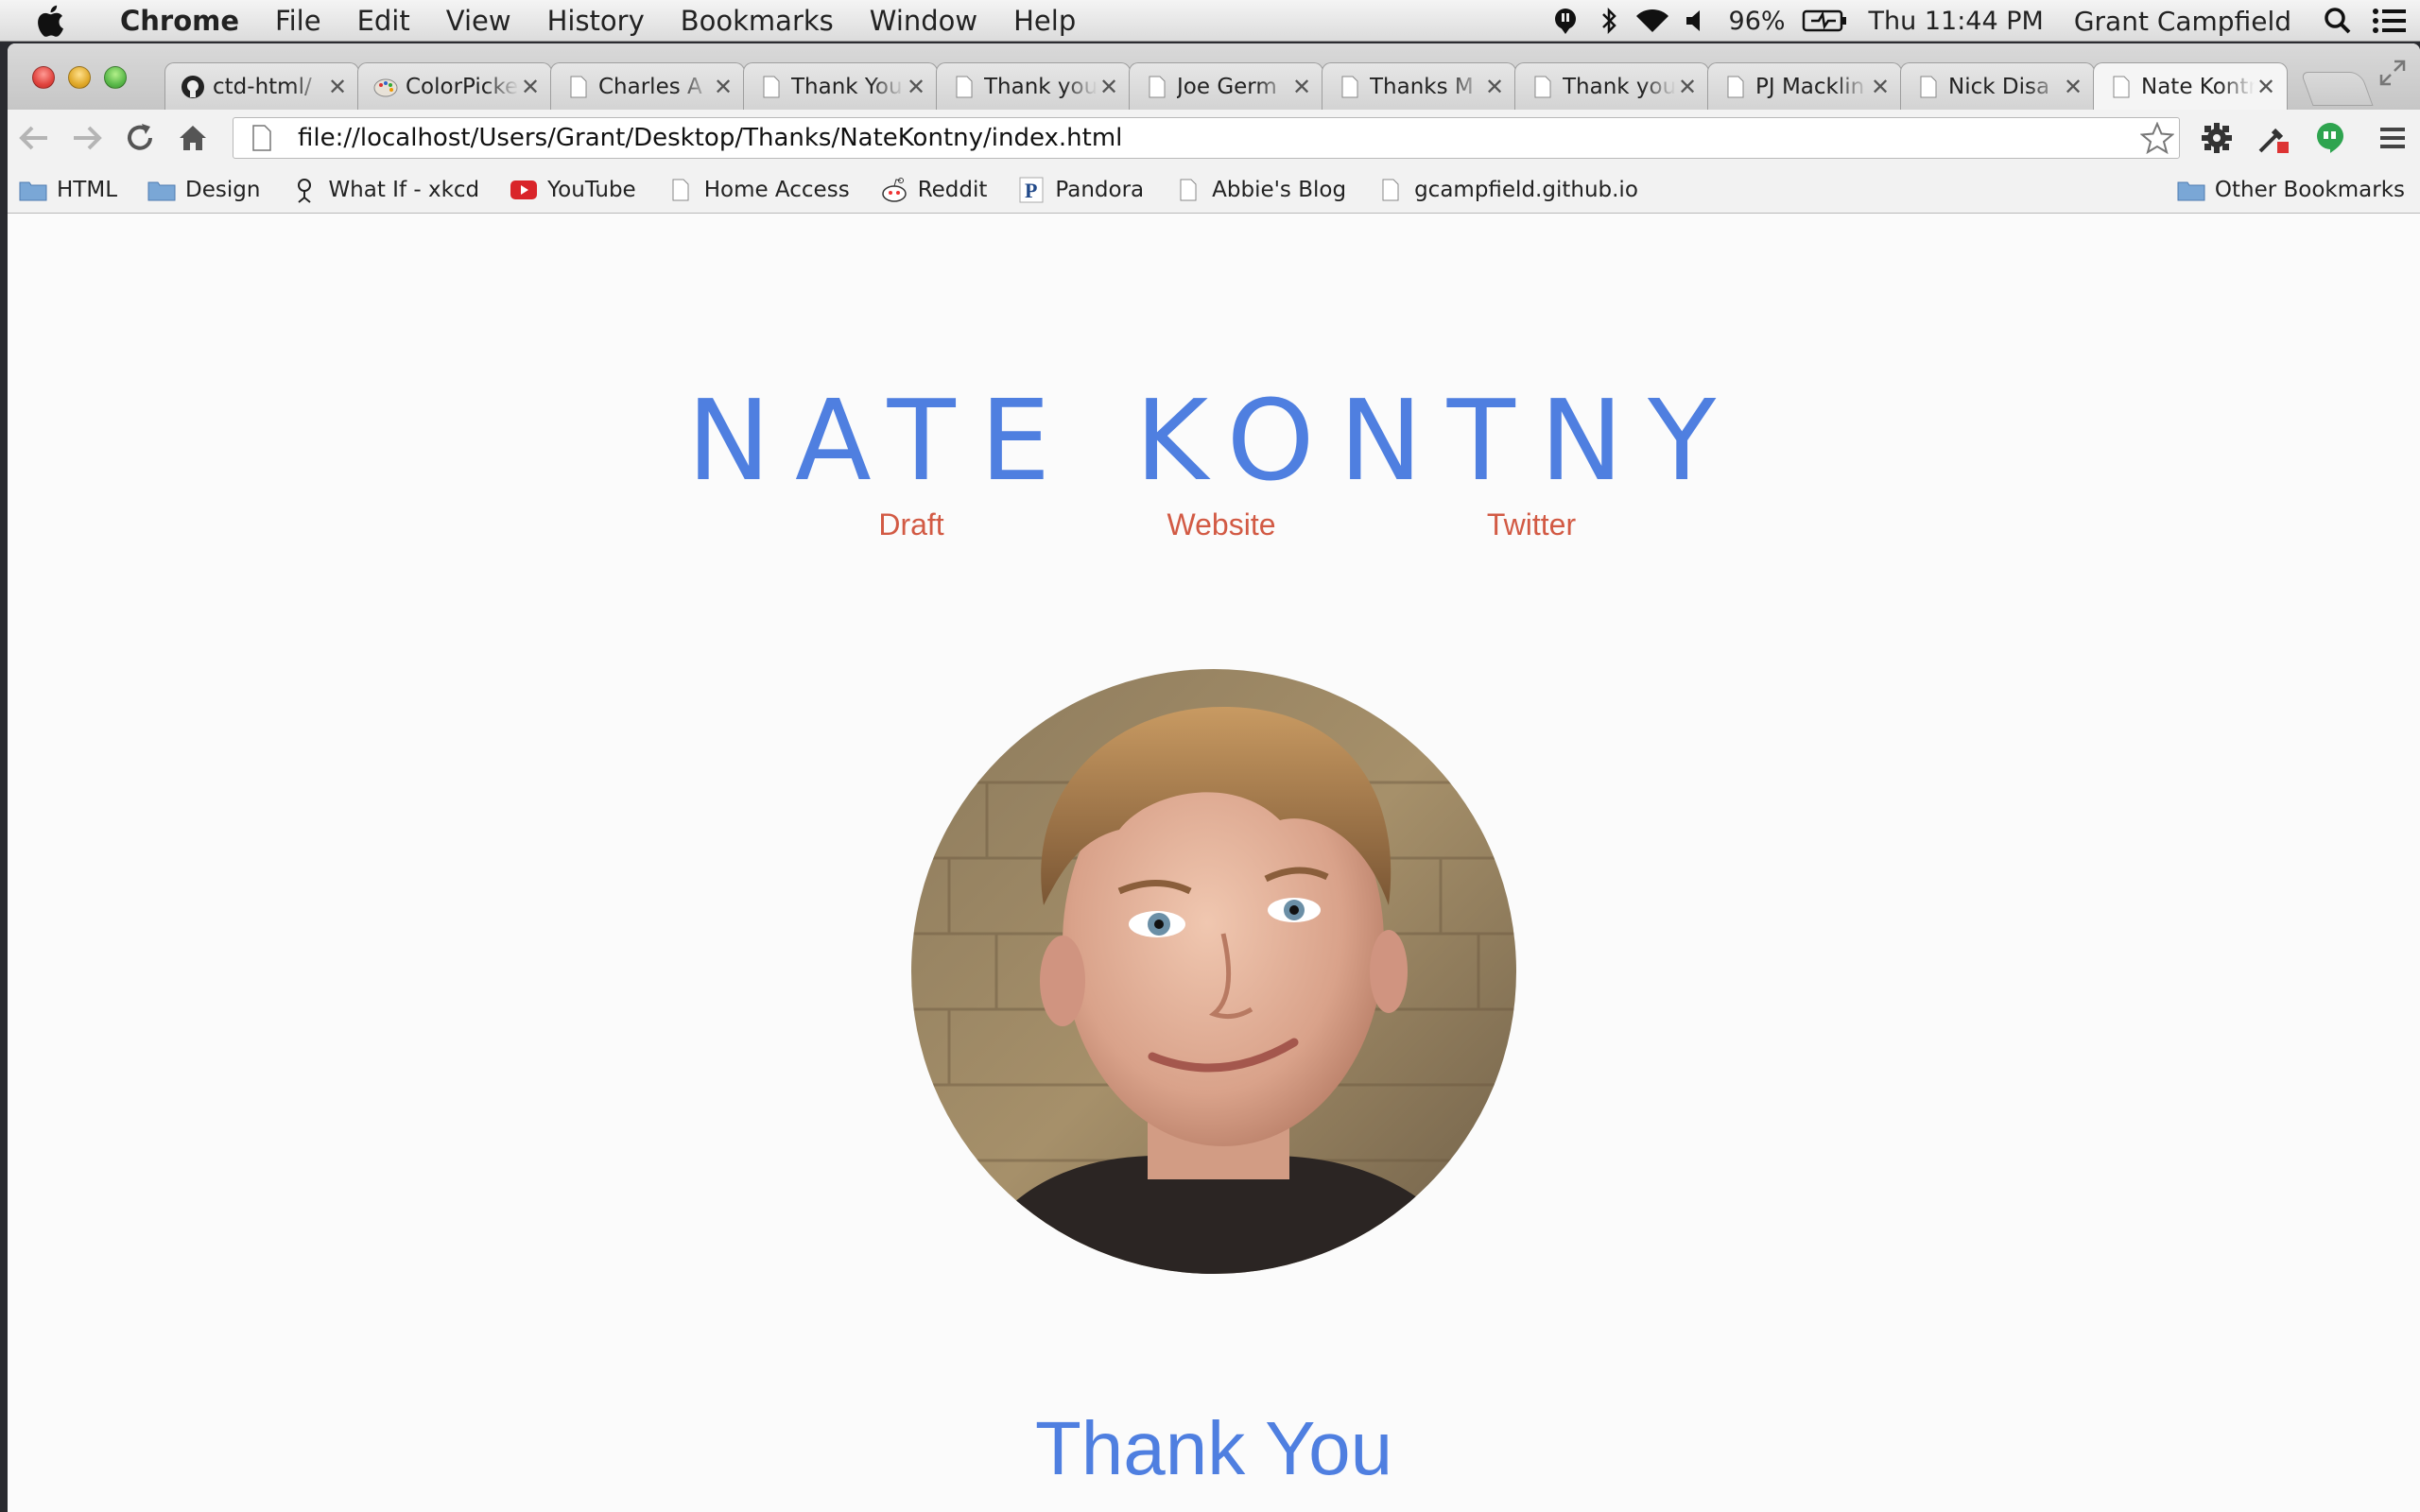  I want to click on bookmark-pandora: P Pandora, so click(1080, 190).